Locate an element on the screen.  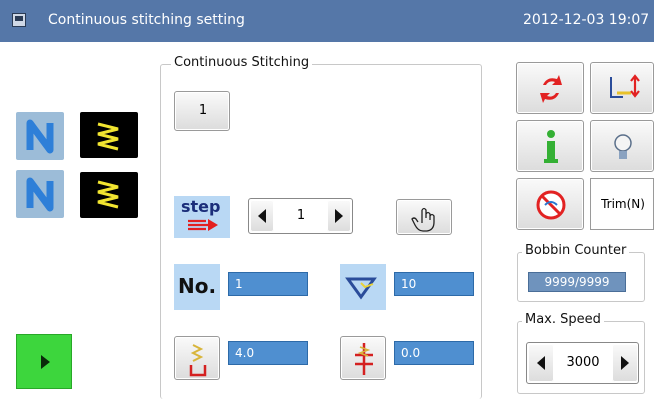
manual-hand-button is located at coordinates (424, 217).